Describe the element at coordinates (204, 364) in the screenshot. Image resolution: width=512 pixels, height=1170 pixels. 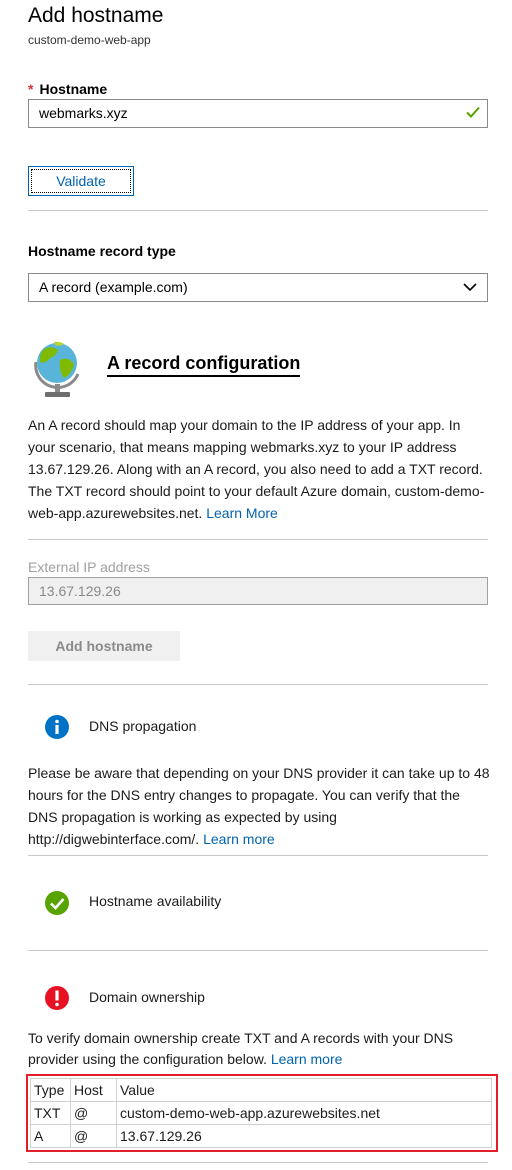
I see `a-record-config-title: A record configuration` at that location.